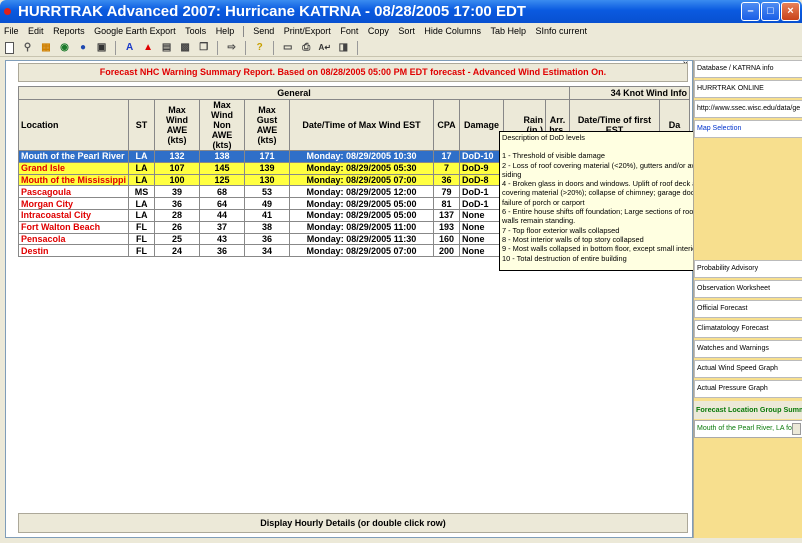 This screenshot has height=543, width=802. I want to click on menu-edit: Edit, so click(35, 31).